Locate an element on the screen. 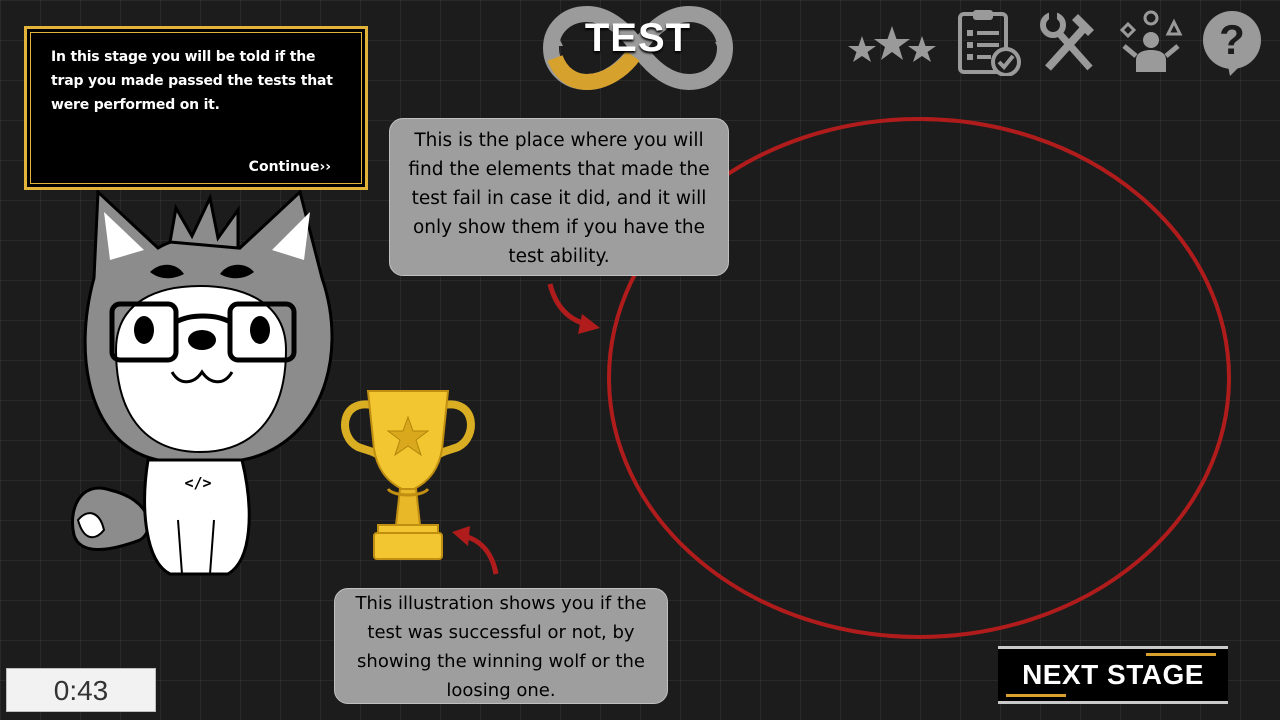 The height and width of the screenshot is (720, 1280). stars-icon is located at coordinates (892, 42).